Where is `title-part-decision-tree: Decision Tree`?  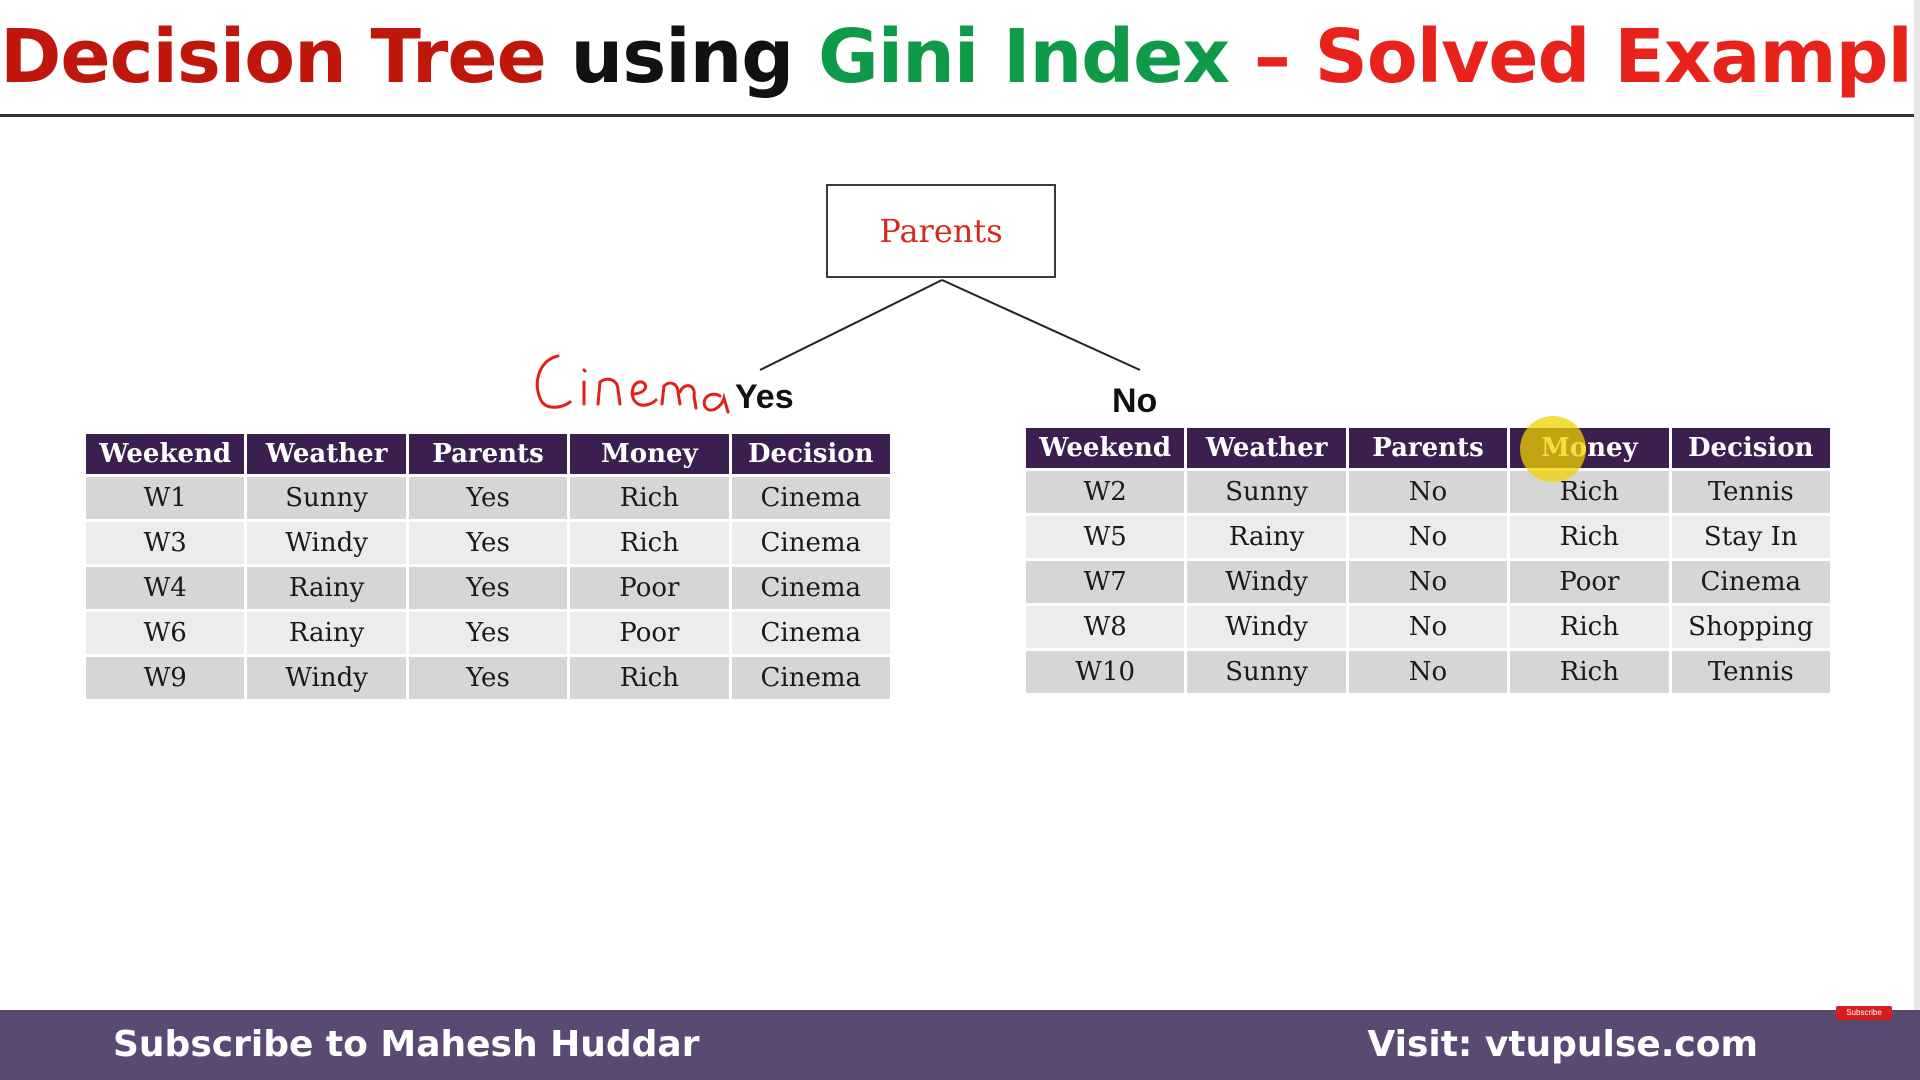 title-part-decision-tree: Decision Tree is located at coordinates (285, 57).